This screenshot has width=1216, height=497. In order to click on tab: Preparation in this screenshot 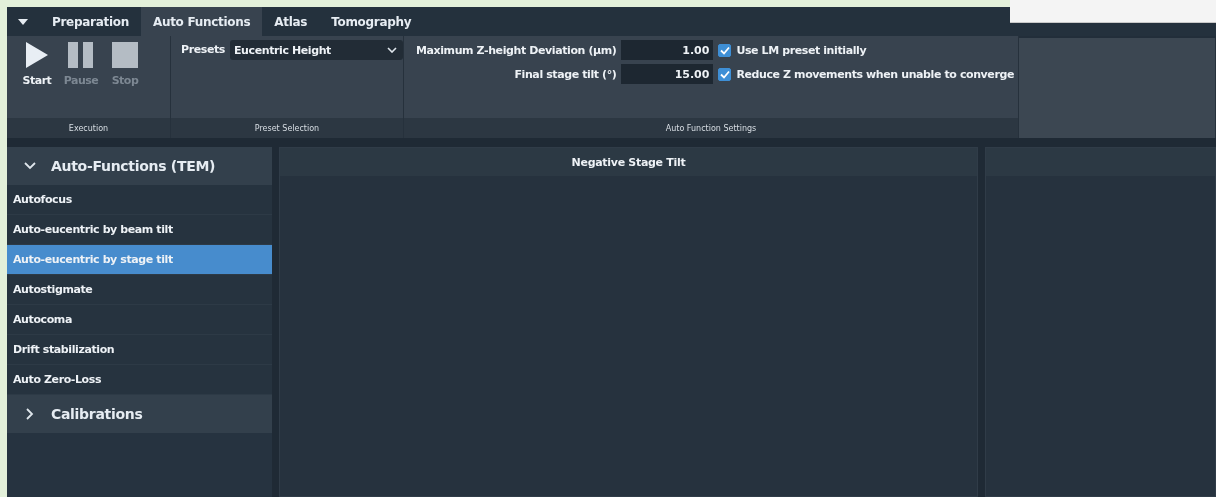, I will do `click(90, 21)`.